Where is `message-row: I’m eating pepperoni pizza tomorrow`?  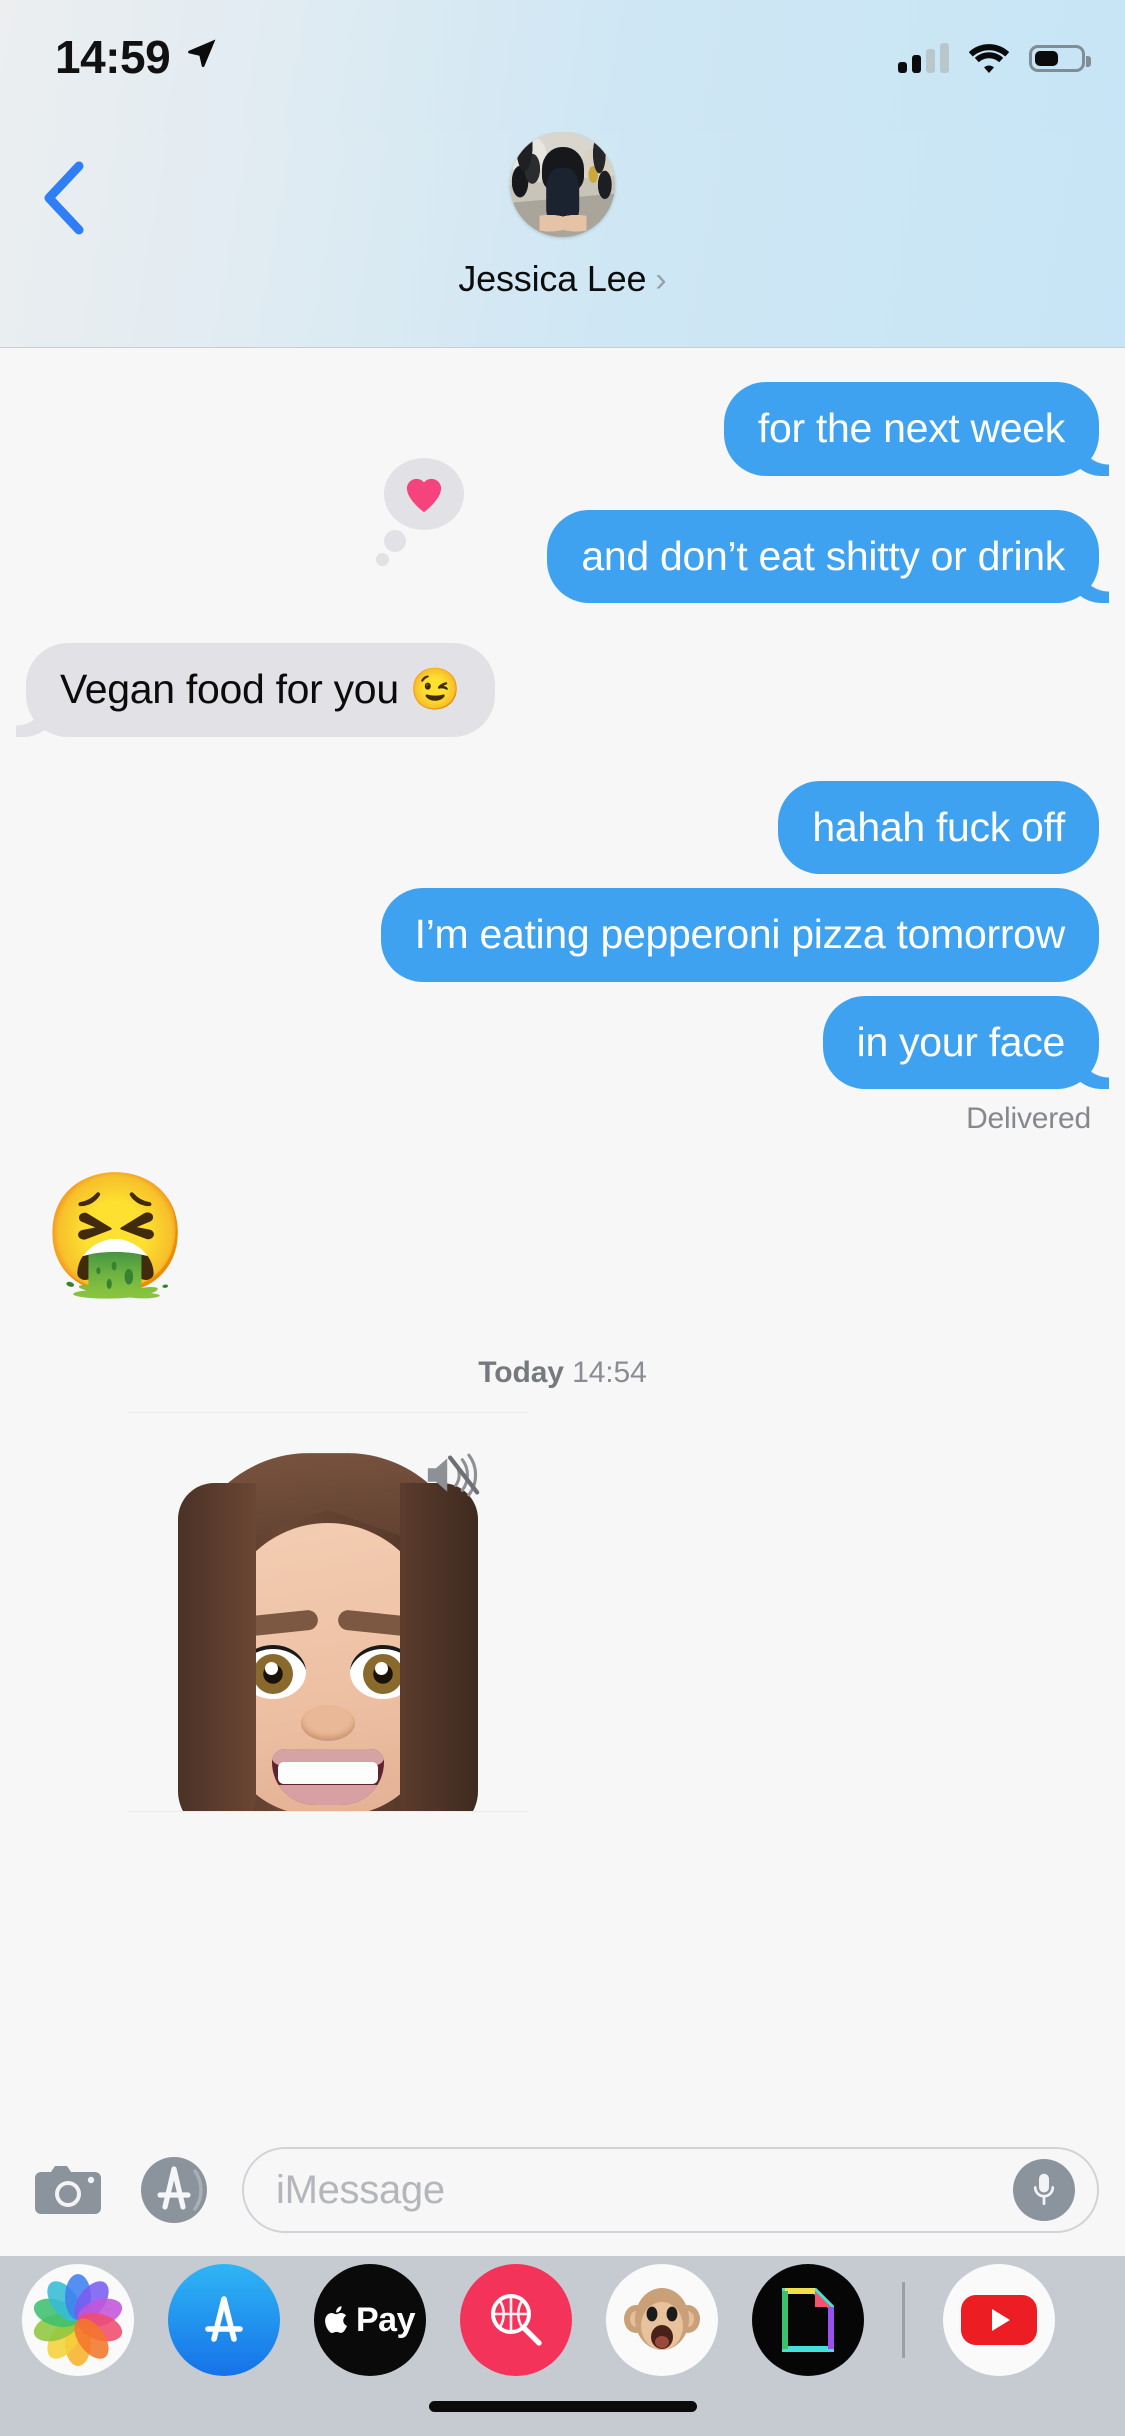
message-row: I’m eating pepperoni pizza tomorrow is located at coordinates (562, 935).